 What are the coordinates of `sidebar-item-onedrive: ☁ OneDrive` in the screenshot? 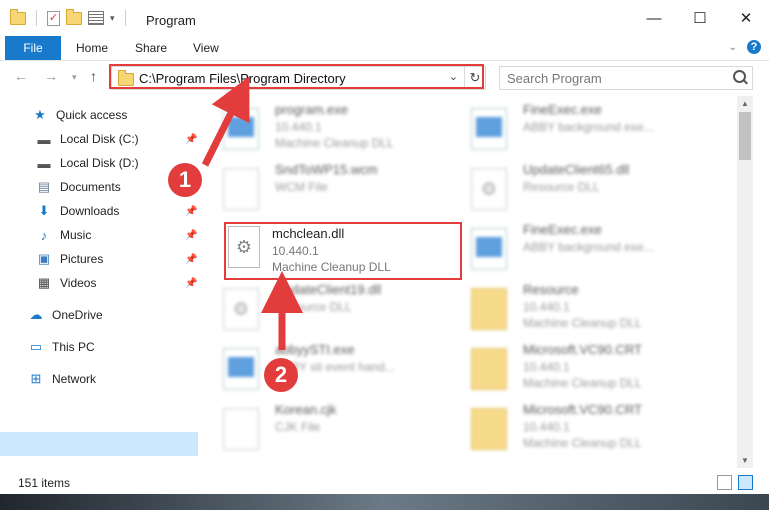 It's located at (65, 315).